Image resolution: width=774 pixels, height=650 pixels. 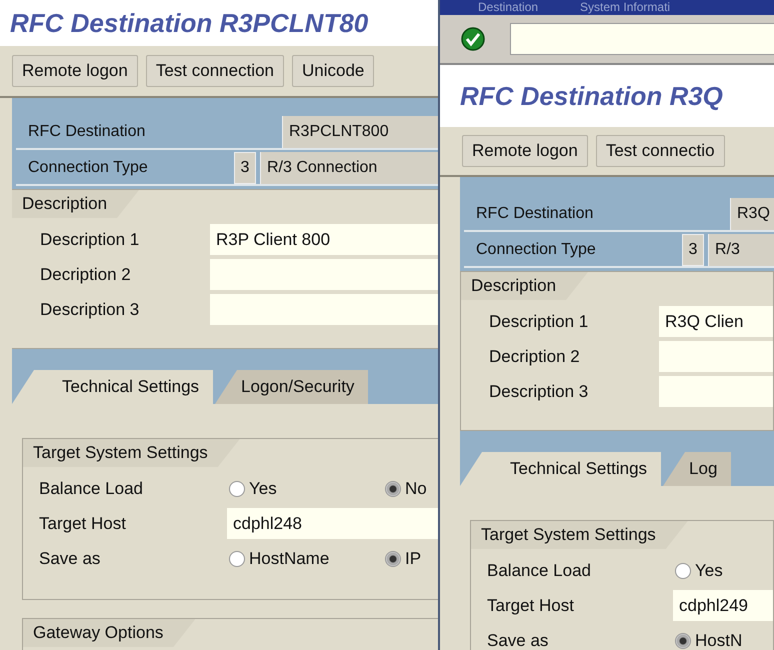 What do you see at coordinates (361, 132) in the screenshot?
I see `destination-field: R3PCLNT800` at bounding box center [361, 132].